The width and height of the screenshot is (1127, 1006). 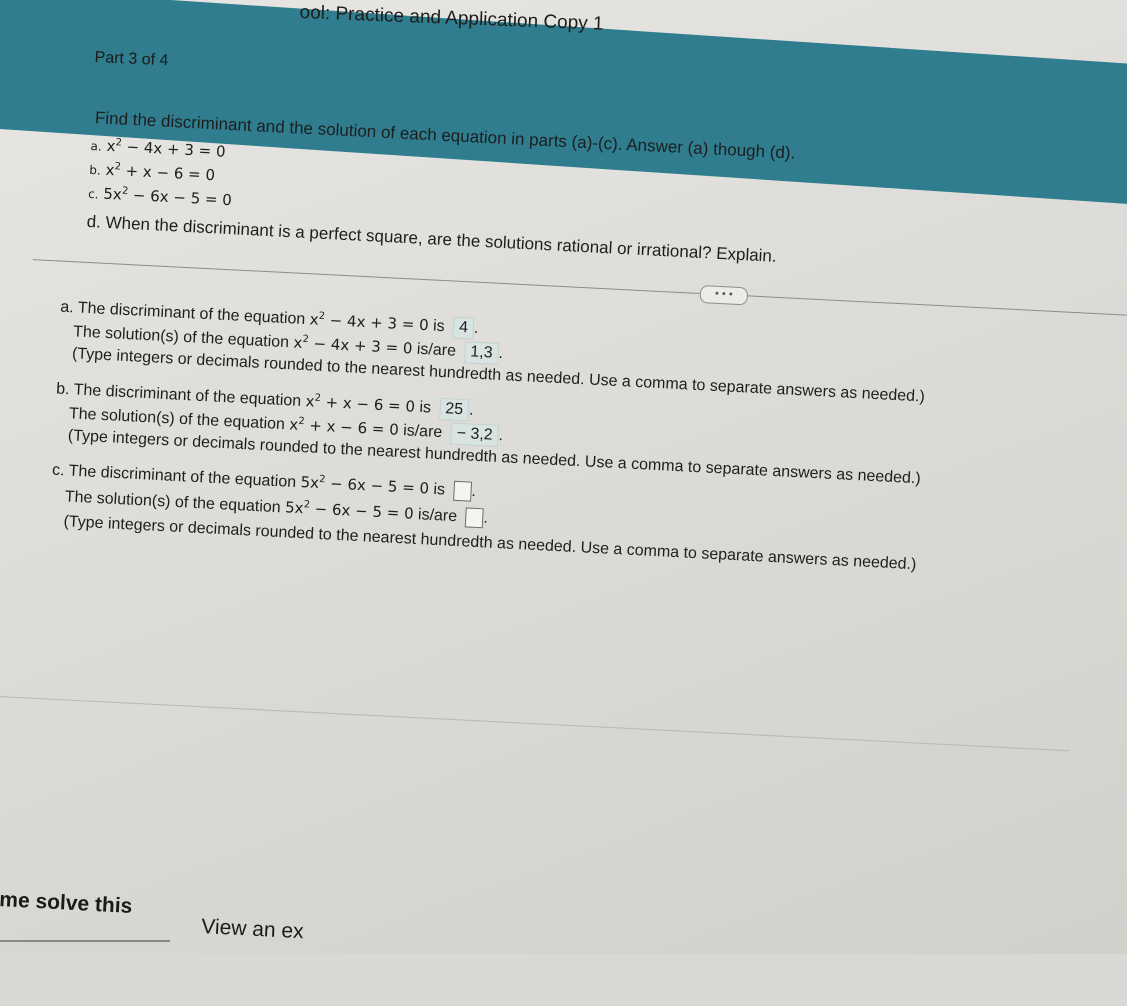 What do you see at coordinates (160, 197) in the screenshot?
I see `equation-c: c. 5x2 − 6x − 5 = 0` at bounding box center [160, 197].